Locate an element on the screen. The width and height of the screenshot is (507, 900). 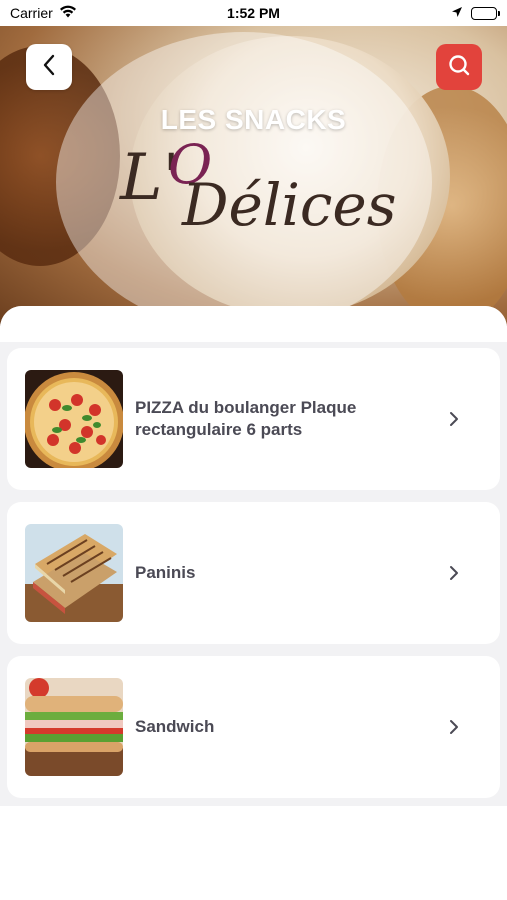
category-label: Paninis is located at coordinates (165, 572).